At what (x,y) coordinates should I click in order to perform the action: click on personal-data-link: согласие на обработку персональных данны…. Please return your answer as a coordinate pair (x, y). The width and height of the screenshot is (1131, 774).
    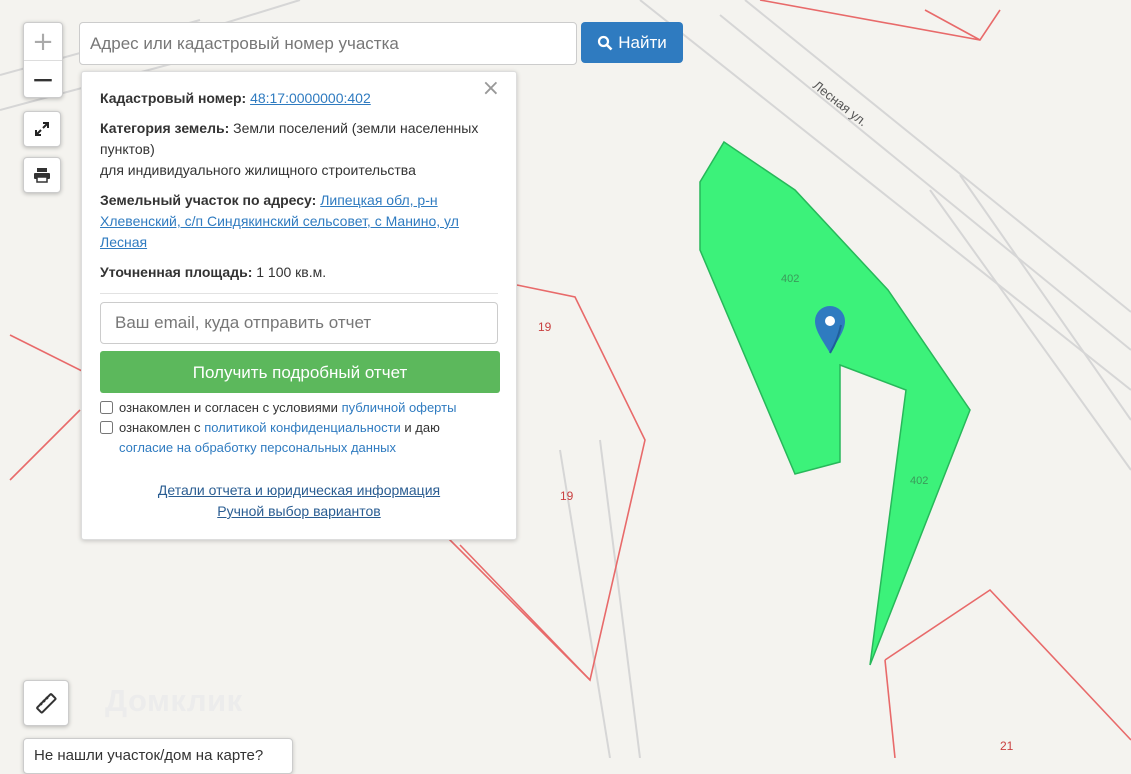
    Looking at the image, I should click on (257, 447).